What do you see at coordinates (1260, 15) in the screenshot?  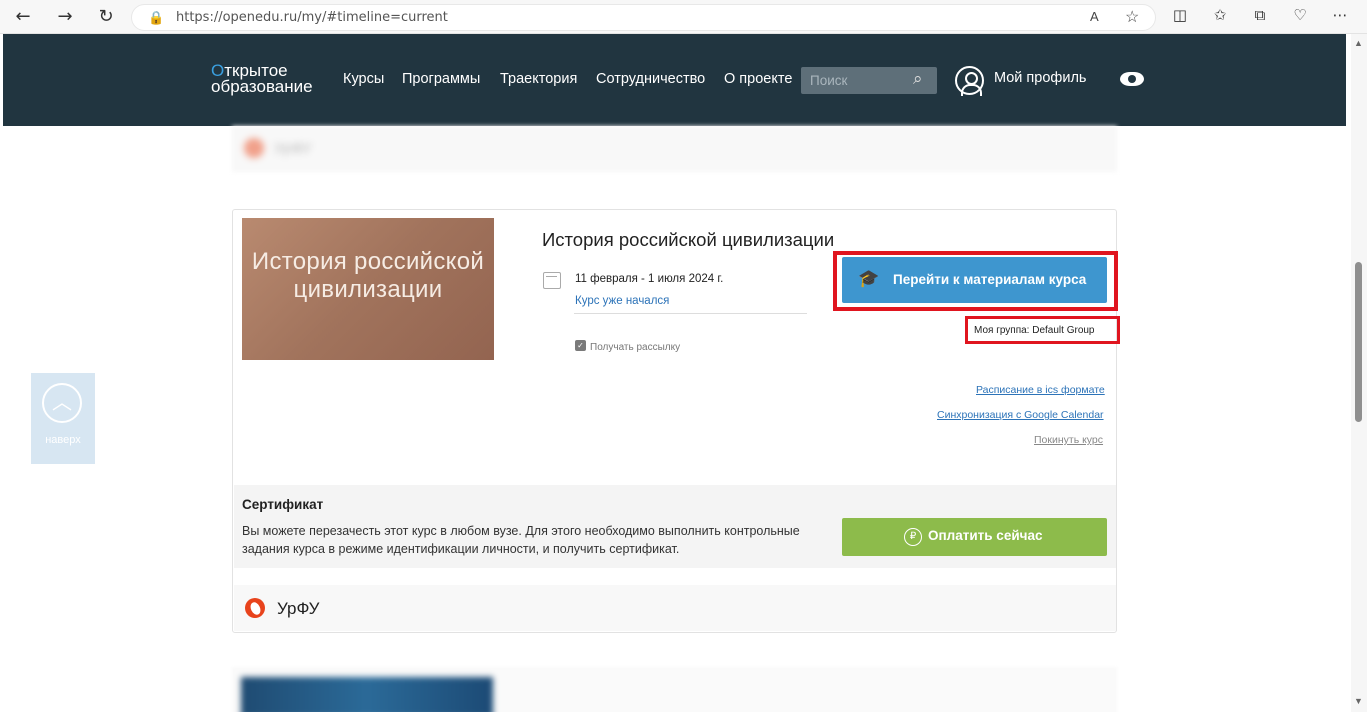 I see `collections-icon: ⧉` at bounding box center [1260, 15].